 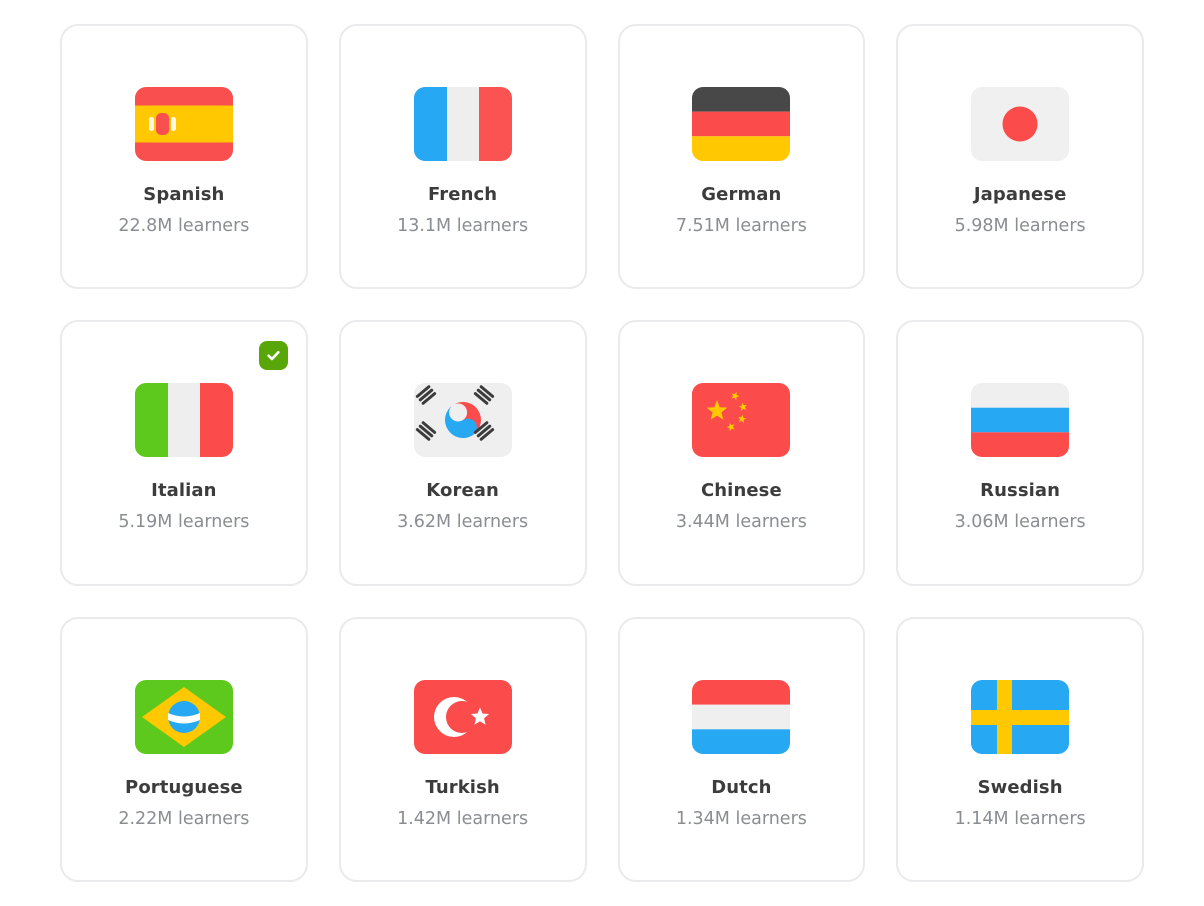 I want to click on learner-count: 1.34M learners, so click(x=741, y=818).